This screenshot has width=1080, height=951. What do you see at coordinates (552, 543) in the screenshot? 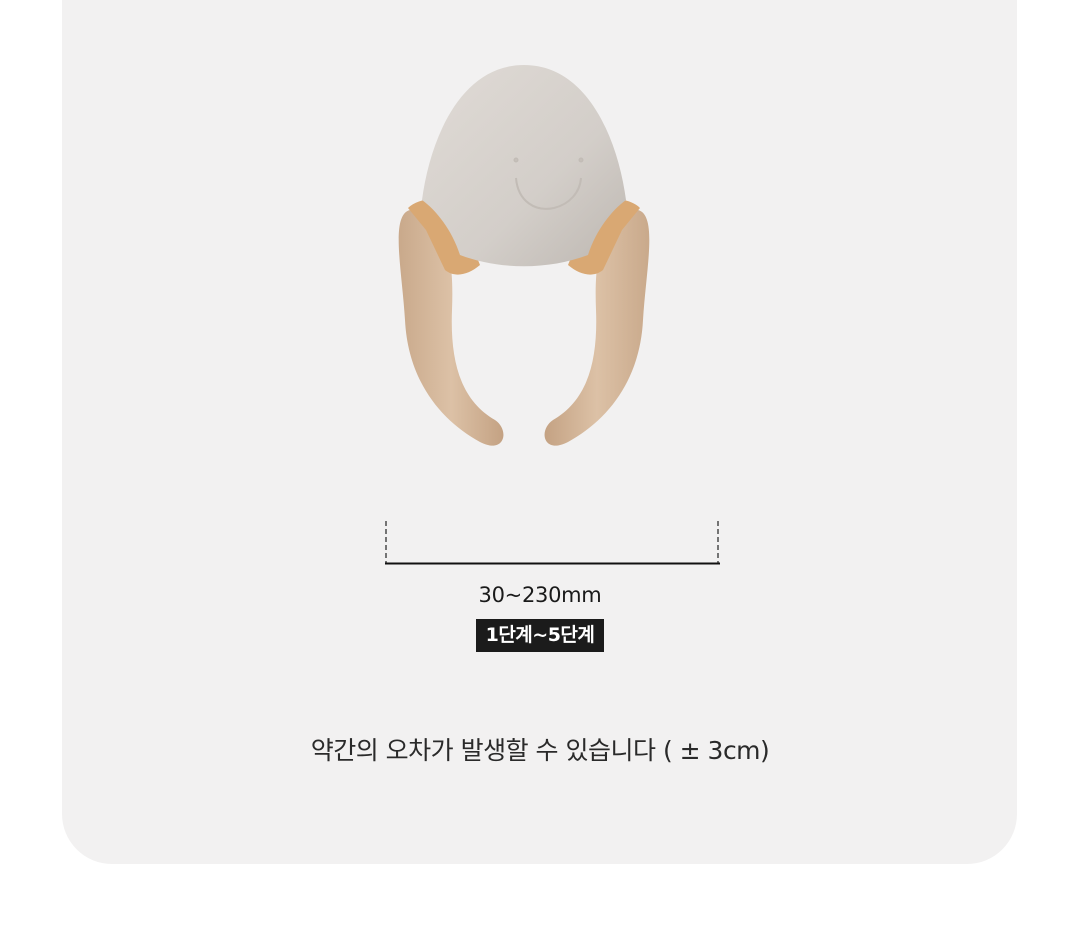
I see `width-dimension-line` at bounding box center [552, 543].